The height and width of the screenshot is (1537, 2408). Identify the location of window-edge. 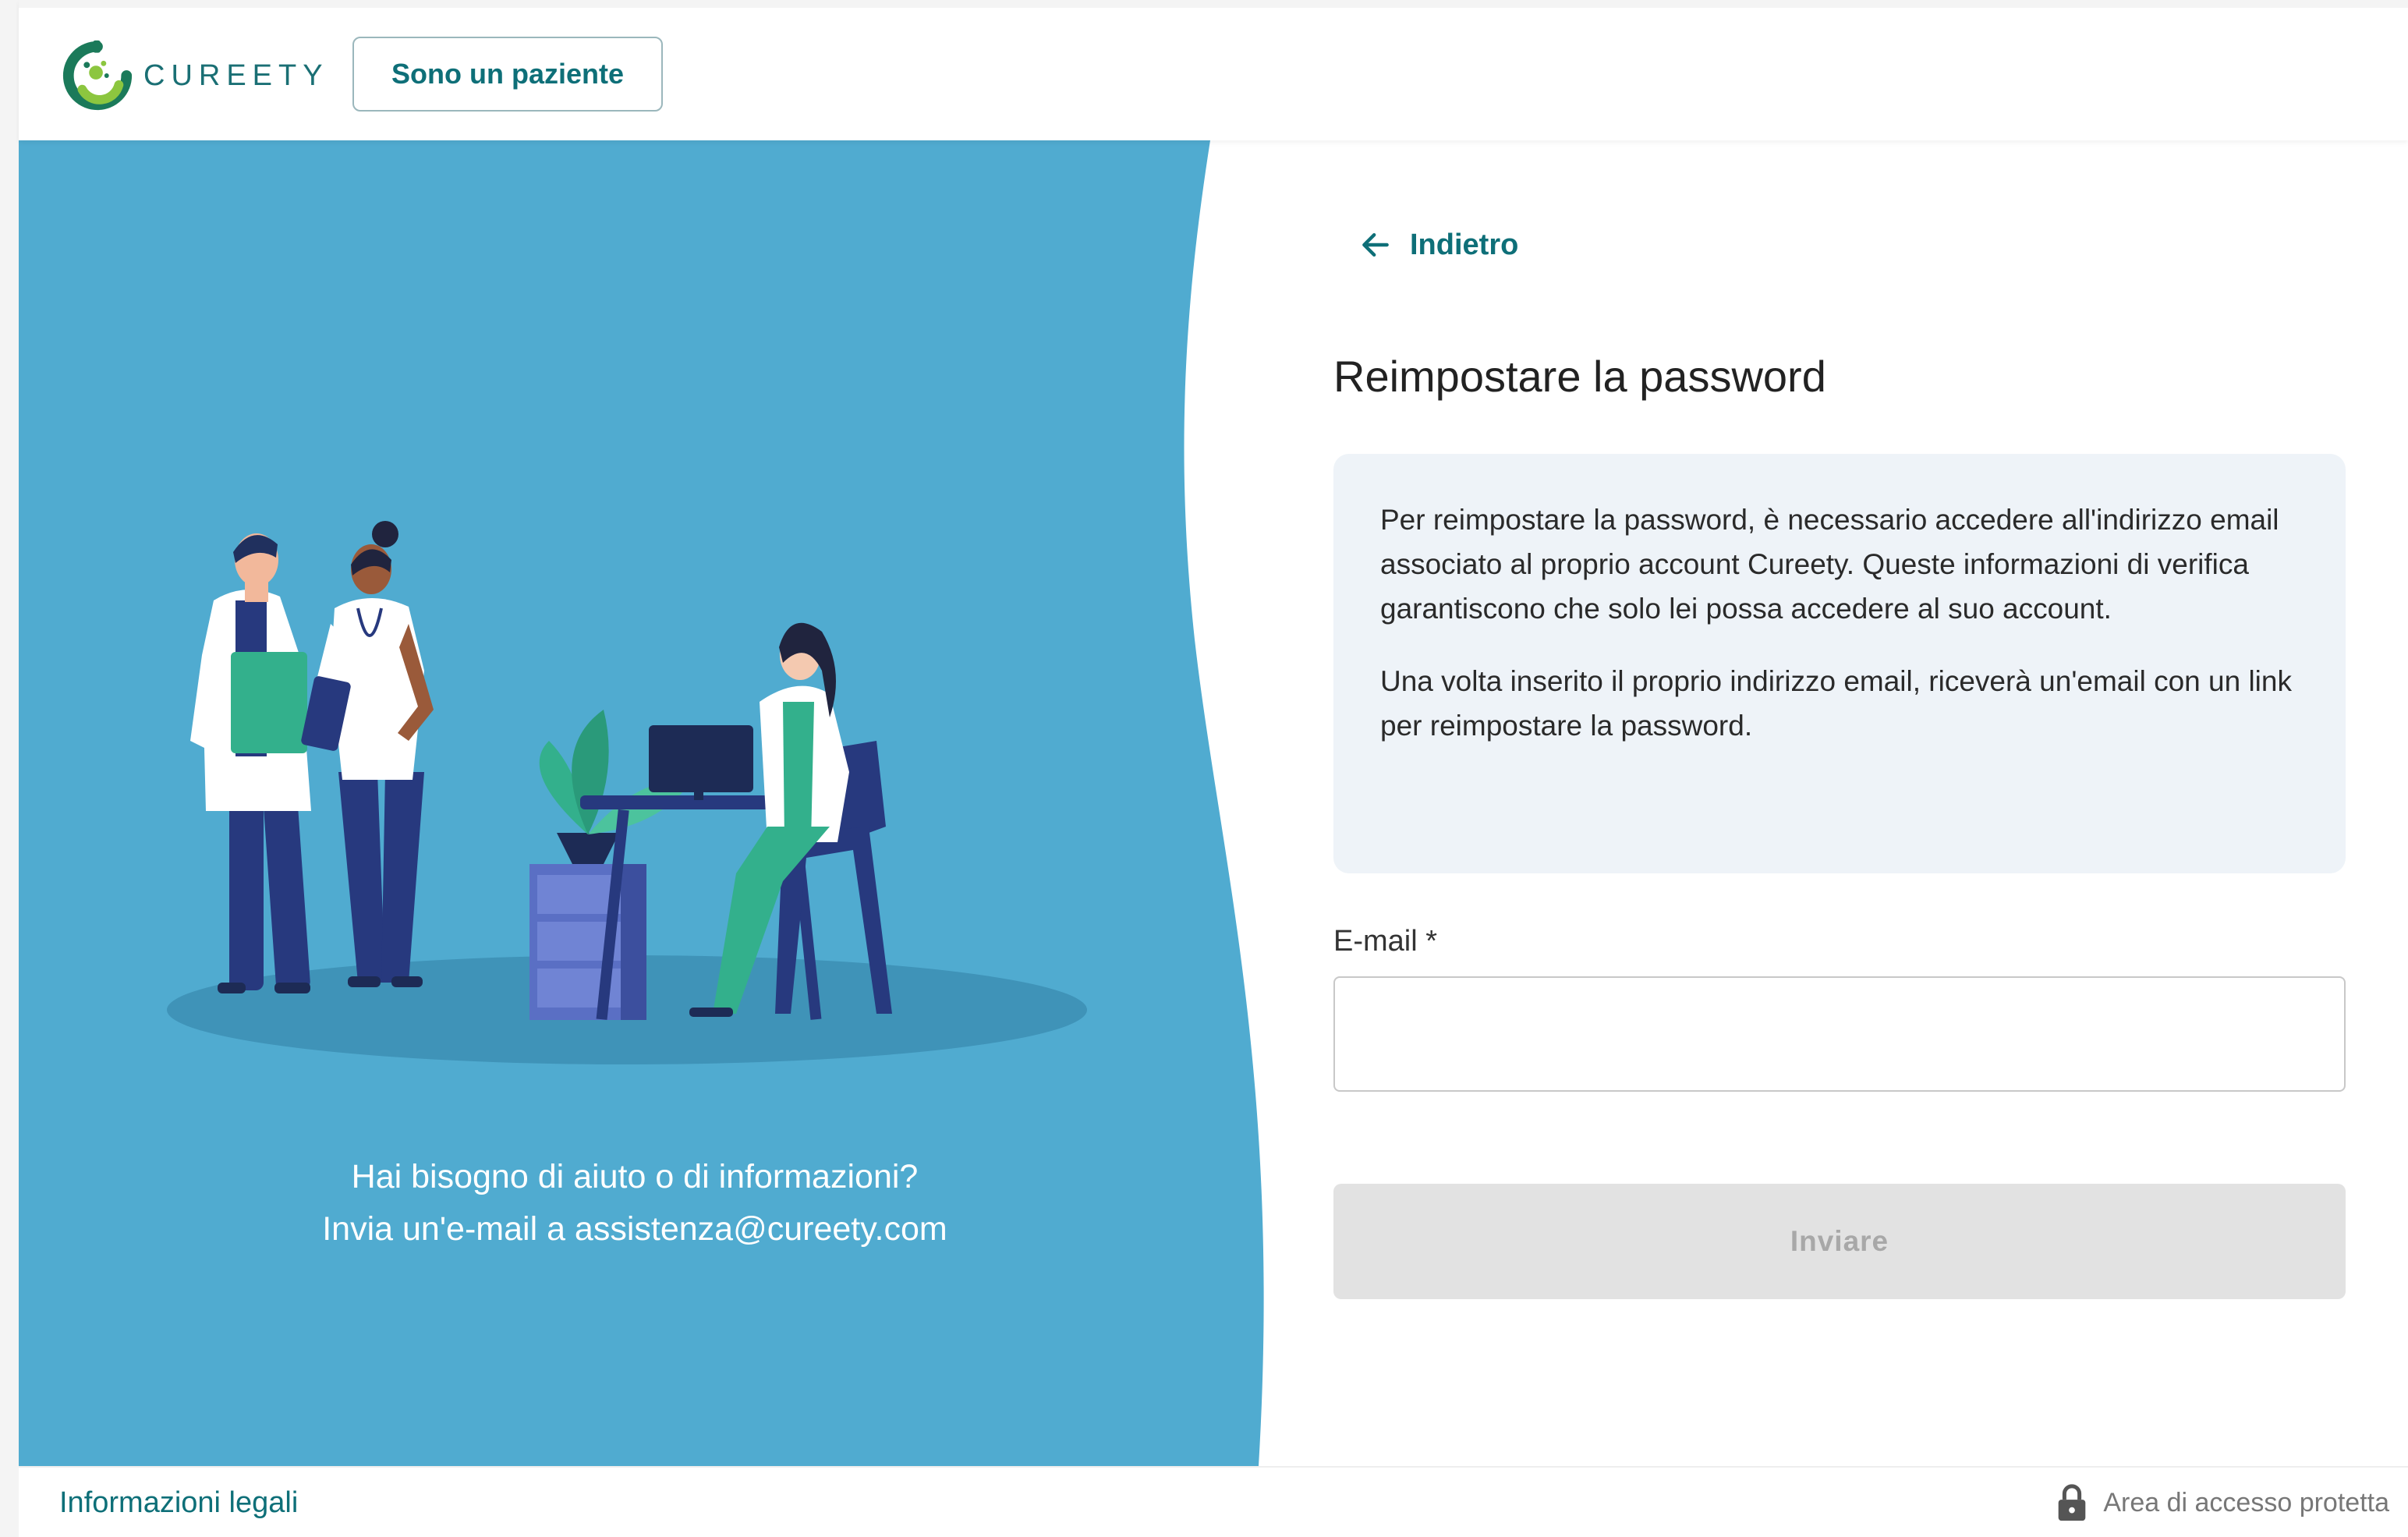
(9, 768).